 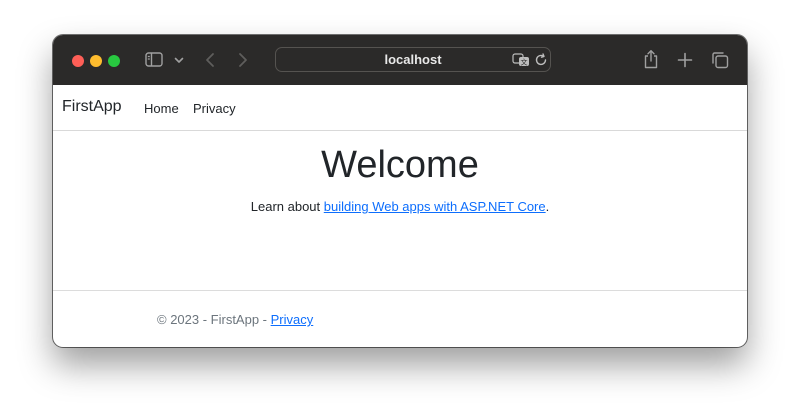 What do you see at coordinates (400, 165) in the screenshot?
I see `page-title: Welcome` at bounding box center [400, 165].